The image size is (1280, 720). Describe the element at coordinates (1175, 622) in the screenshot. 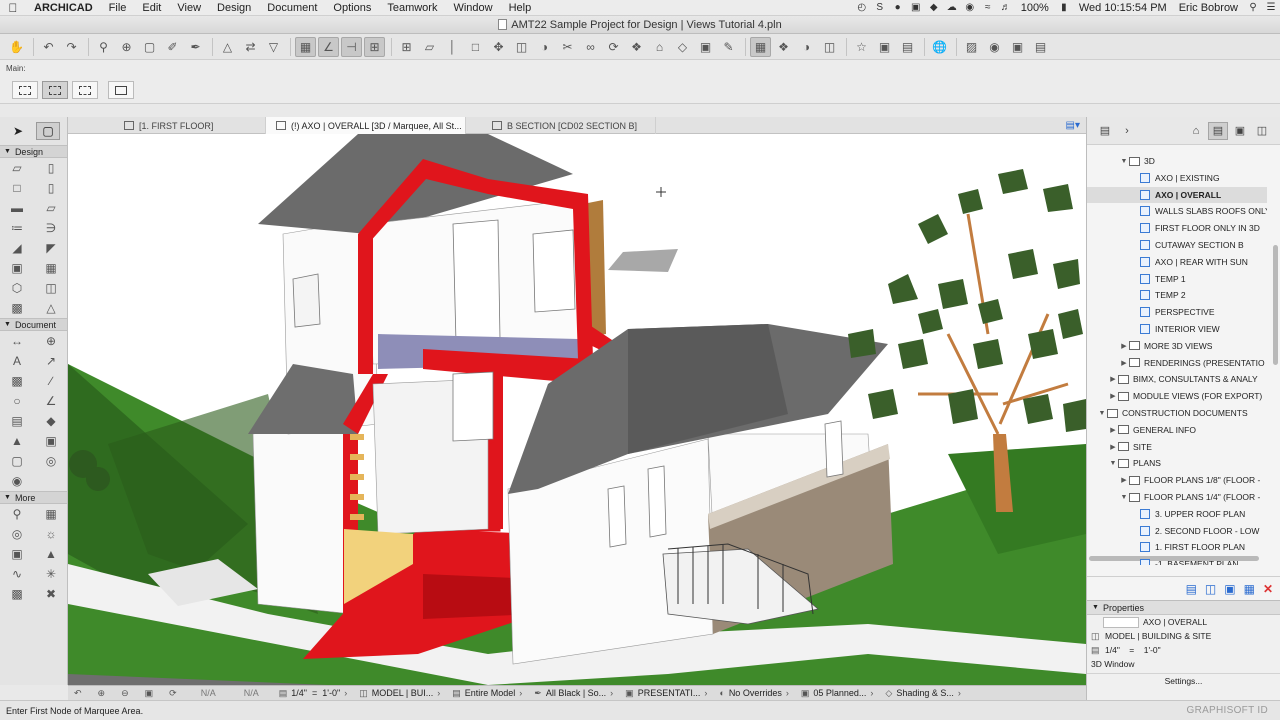

I see `view-name-value: AXO | OVERALL` at that location.